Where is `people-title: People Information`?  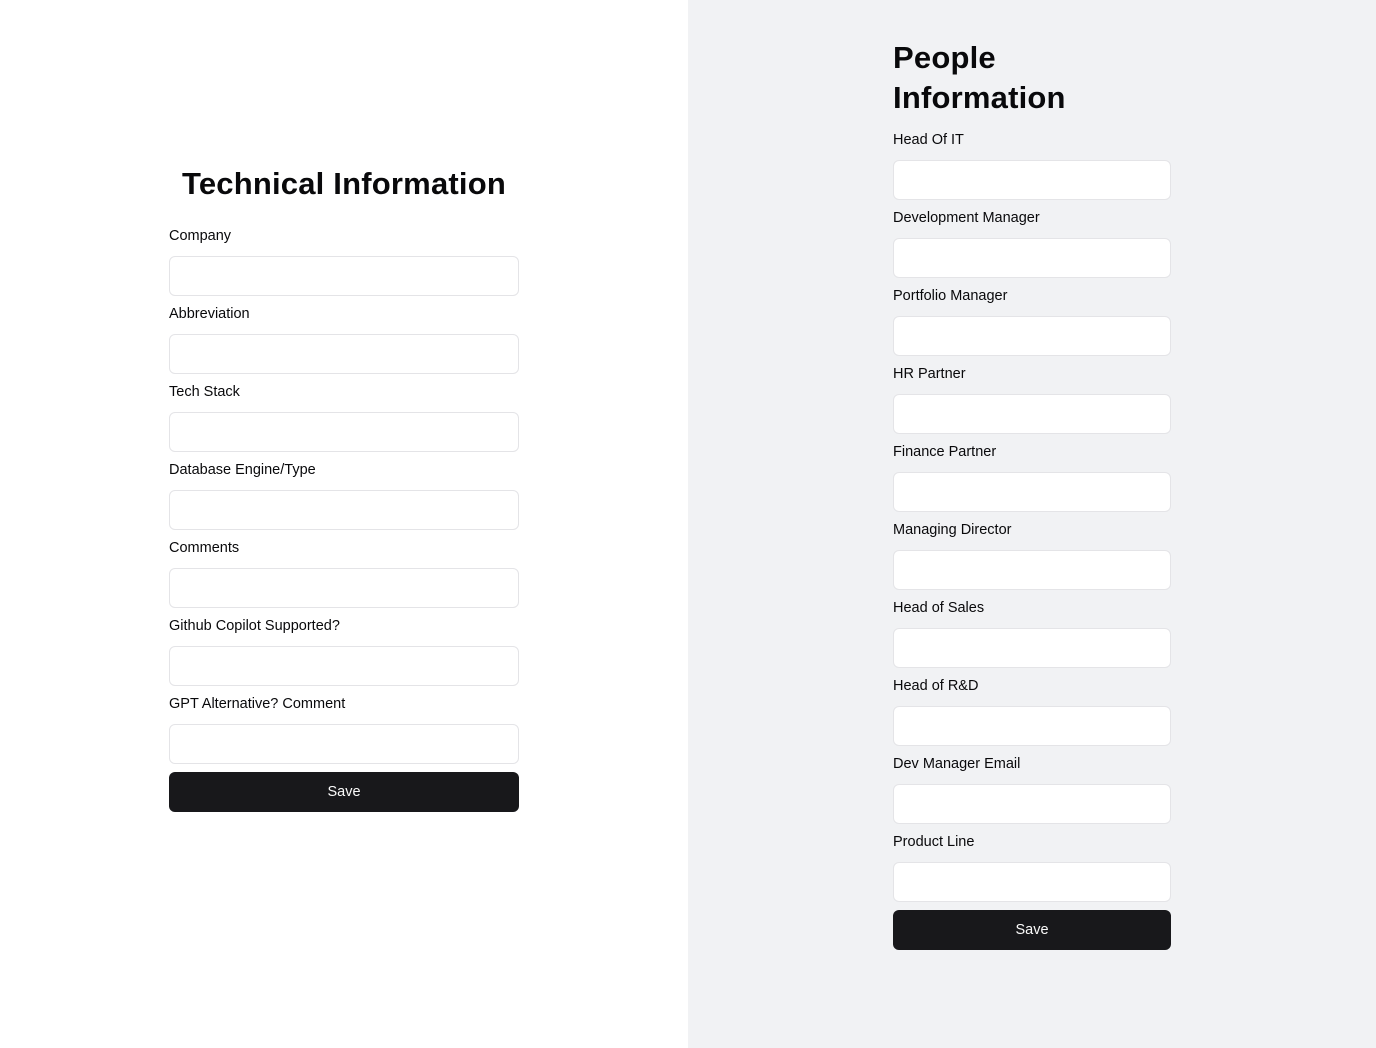 people-title: People Information is located at coordinates (979, 77).